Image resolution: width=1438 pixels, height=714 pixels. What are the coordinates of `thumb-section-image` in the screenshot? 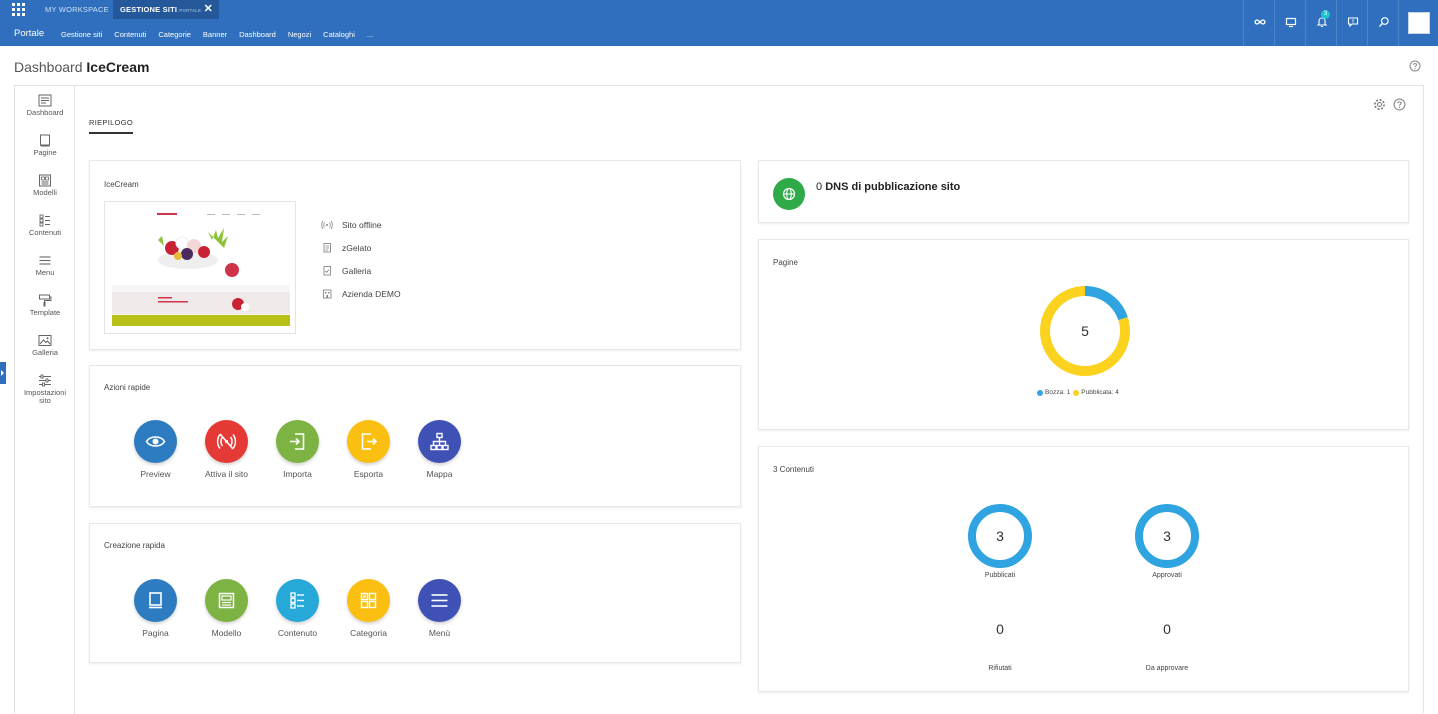 It's located at (203, 304).